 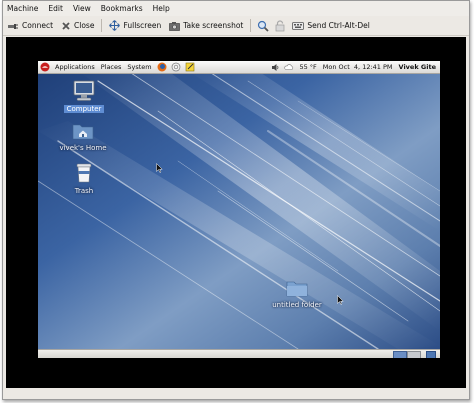 What do you see at coordinates (139, 67) in the screenshot?
I see `system-menu: System` at bounding box center [139, 67].